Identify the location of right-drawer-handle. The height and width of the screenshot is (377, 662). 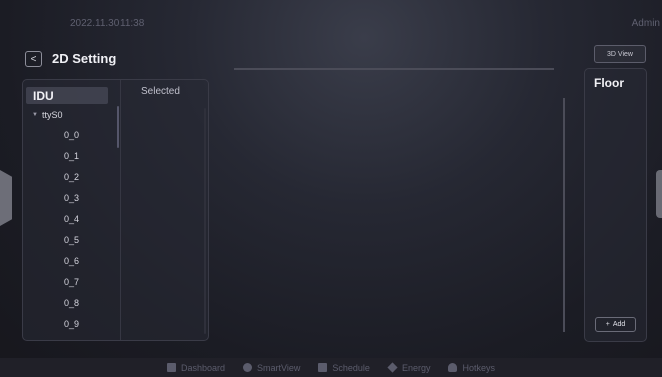
(659, 194).